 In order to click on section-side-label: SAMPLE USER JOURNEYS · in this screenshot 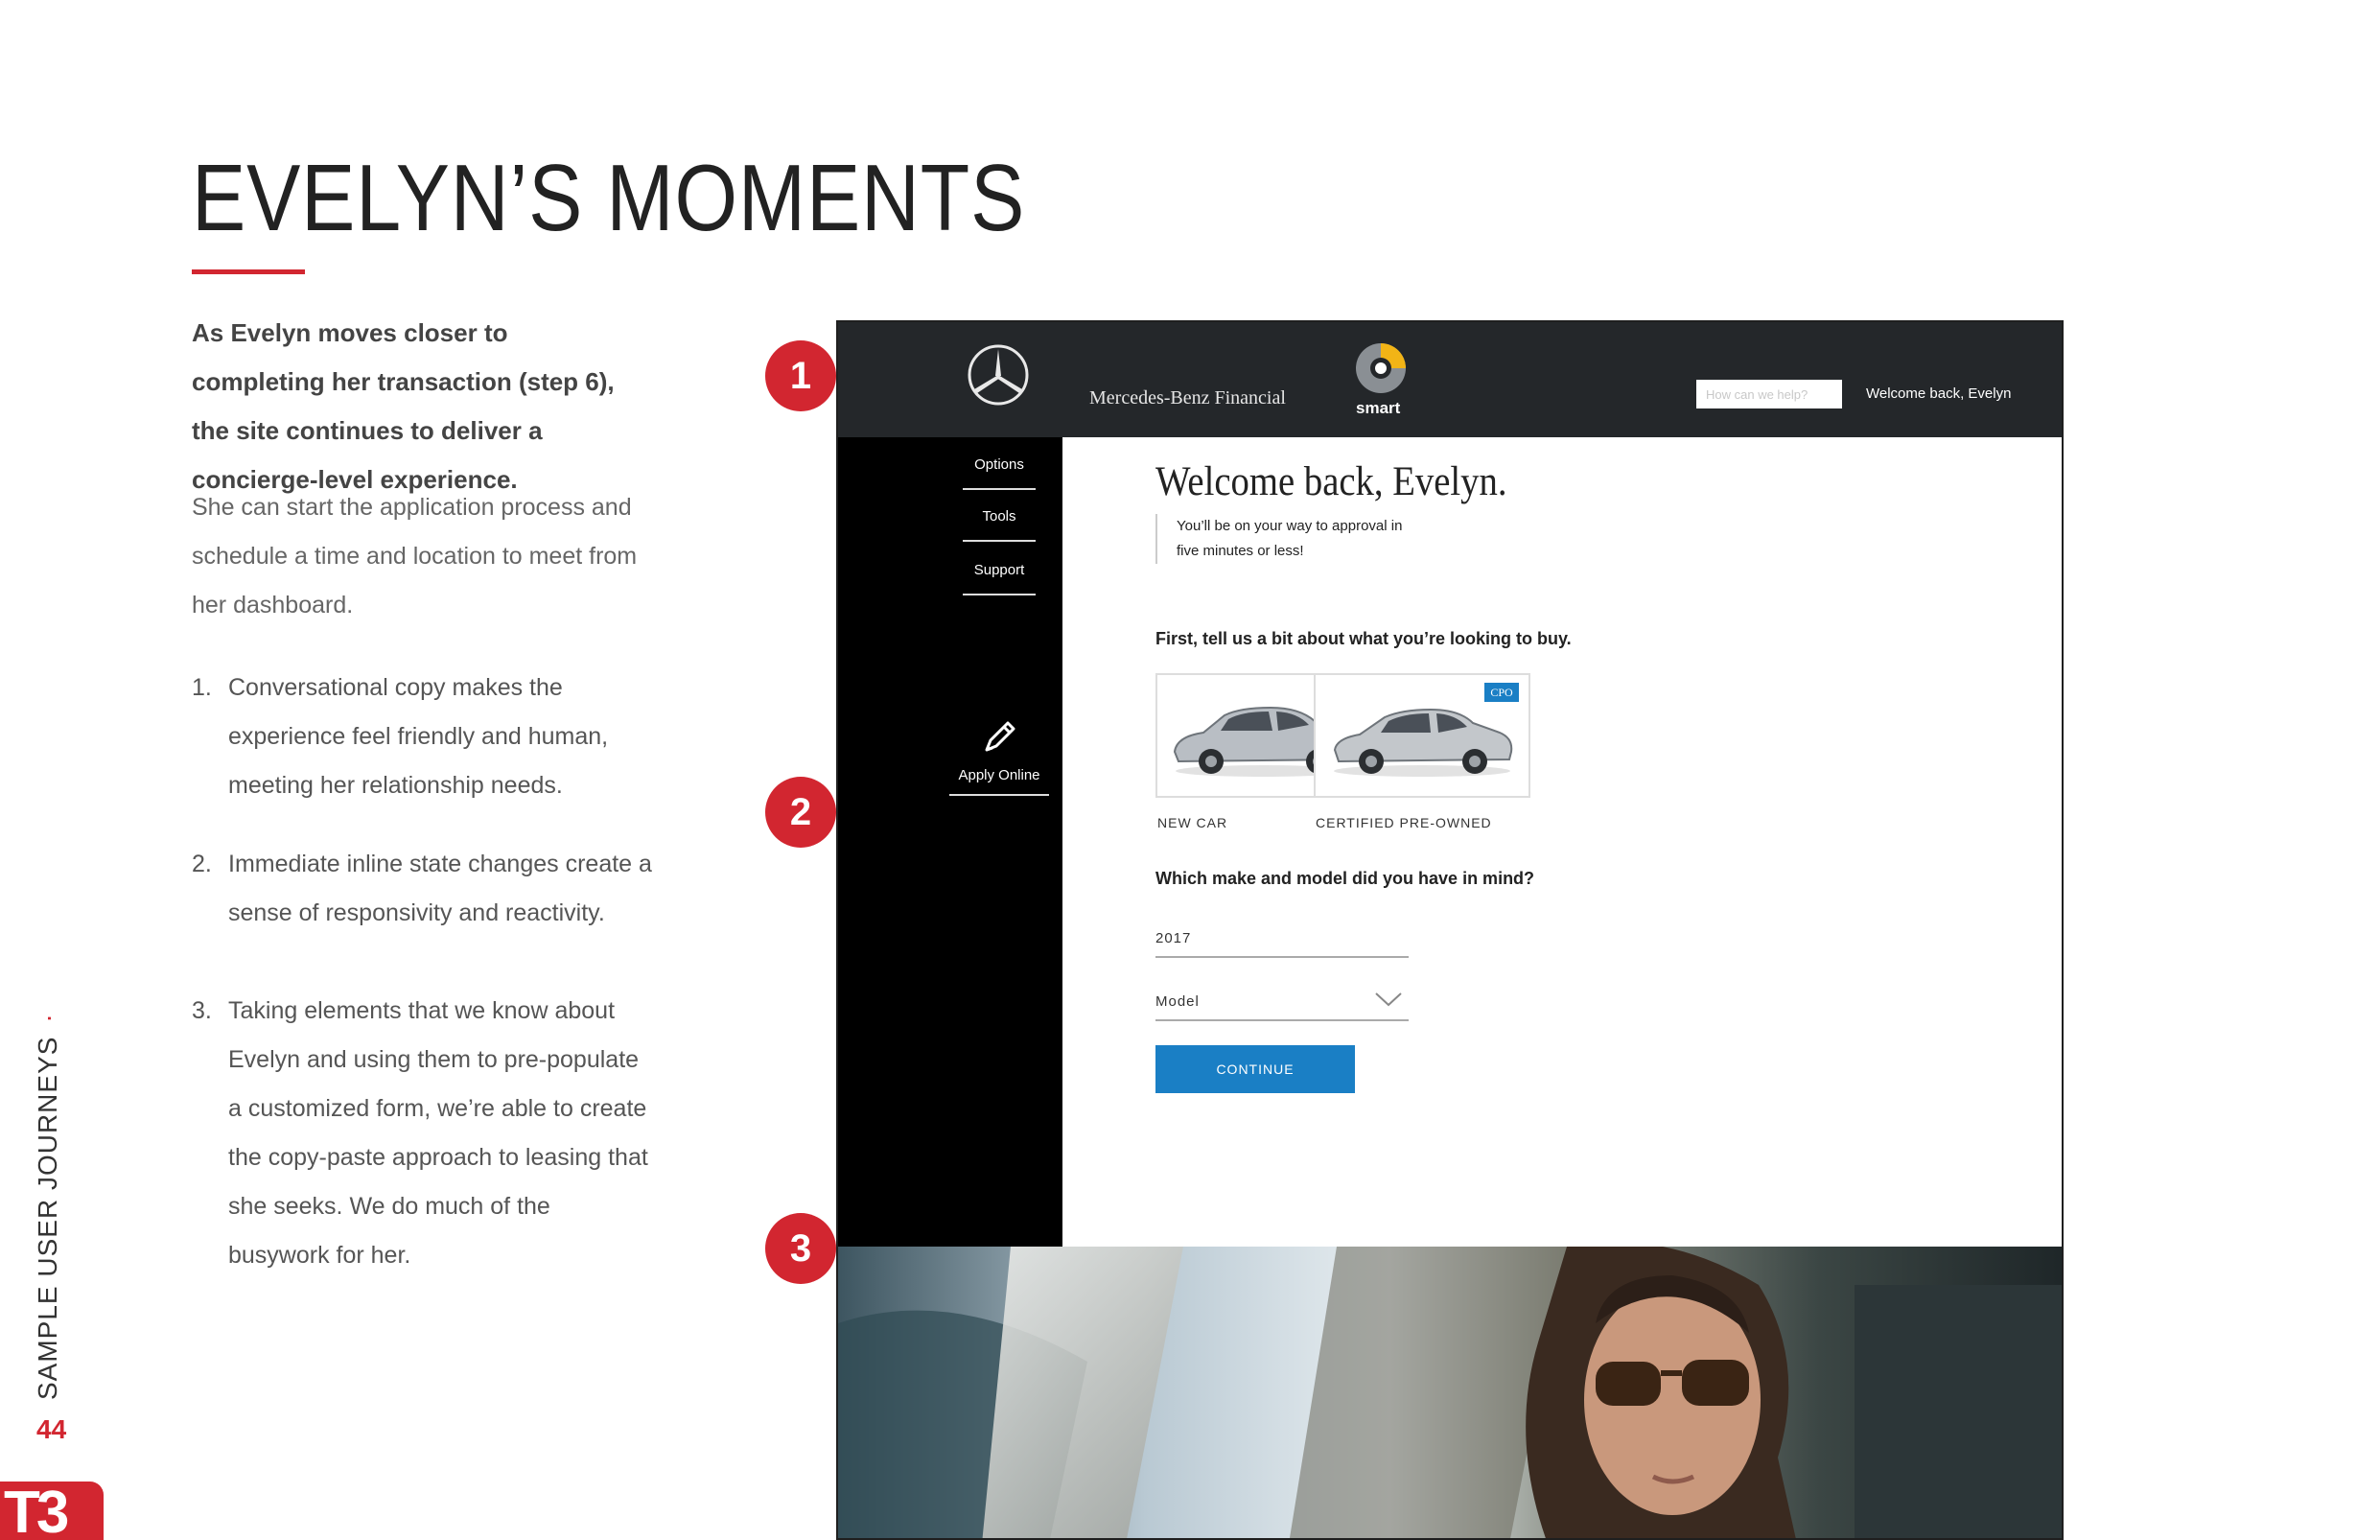, I will do `click(48, 1206)`.